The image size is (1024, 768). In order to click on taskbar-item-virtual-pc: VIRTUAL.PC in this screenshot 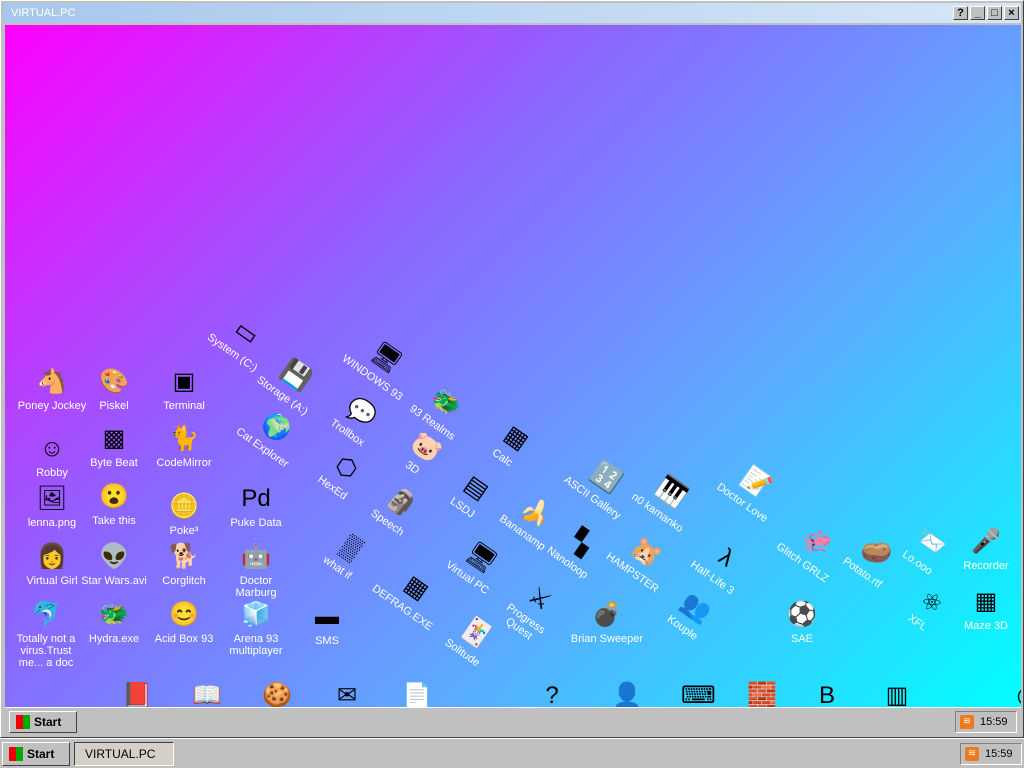, I will do `click(124, 754)`.